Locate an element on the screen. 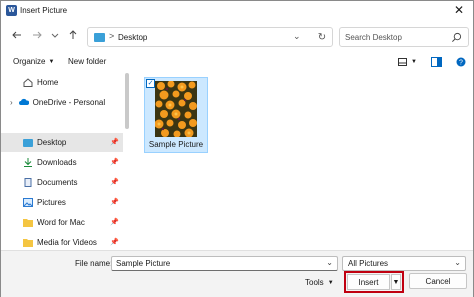  view-icon is located at coordinates (402, 61).